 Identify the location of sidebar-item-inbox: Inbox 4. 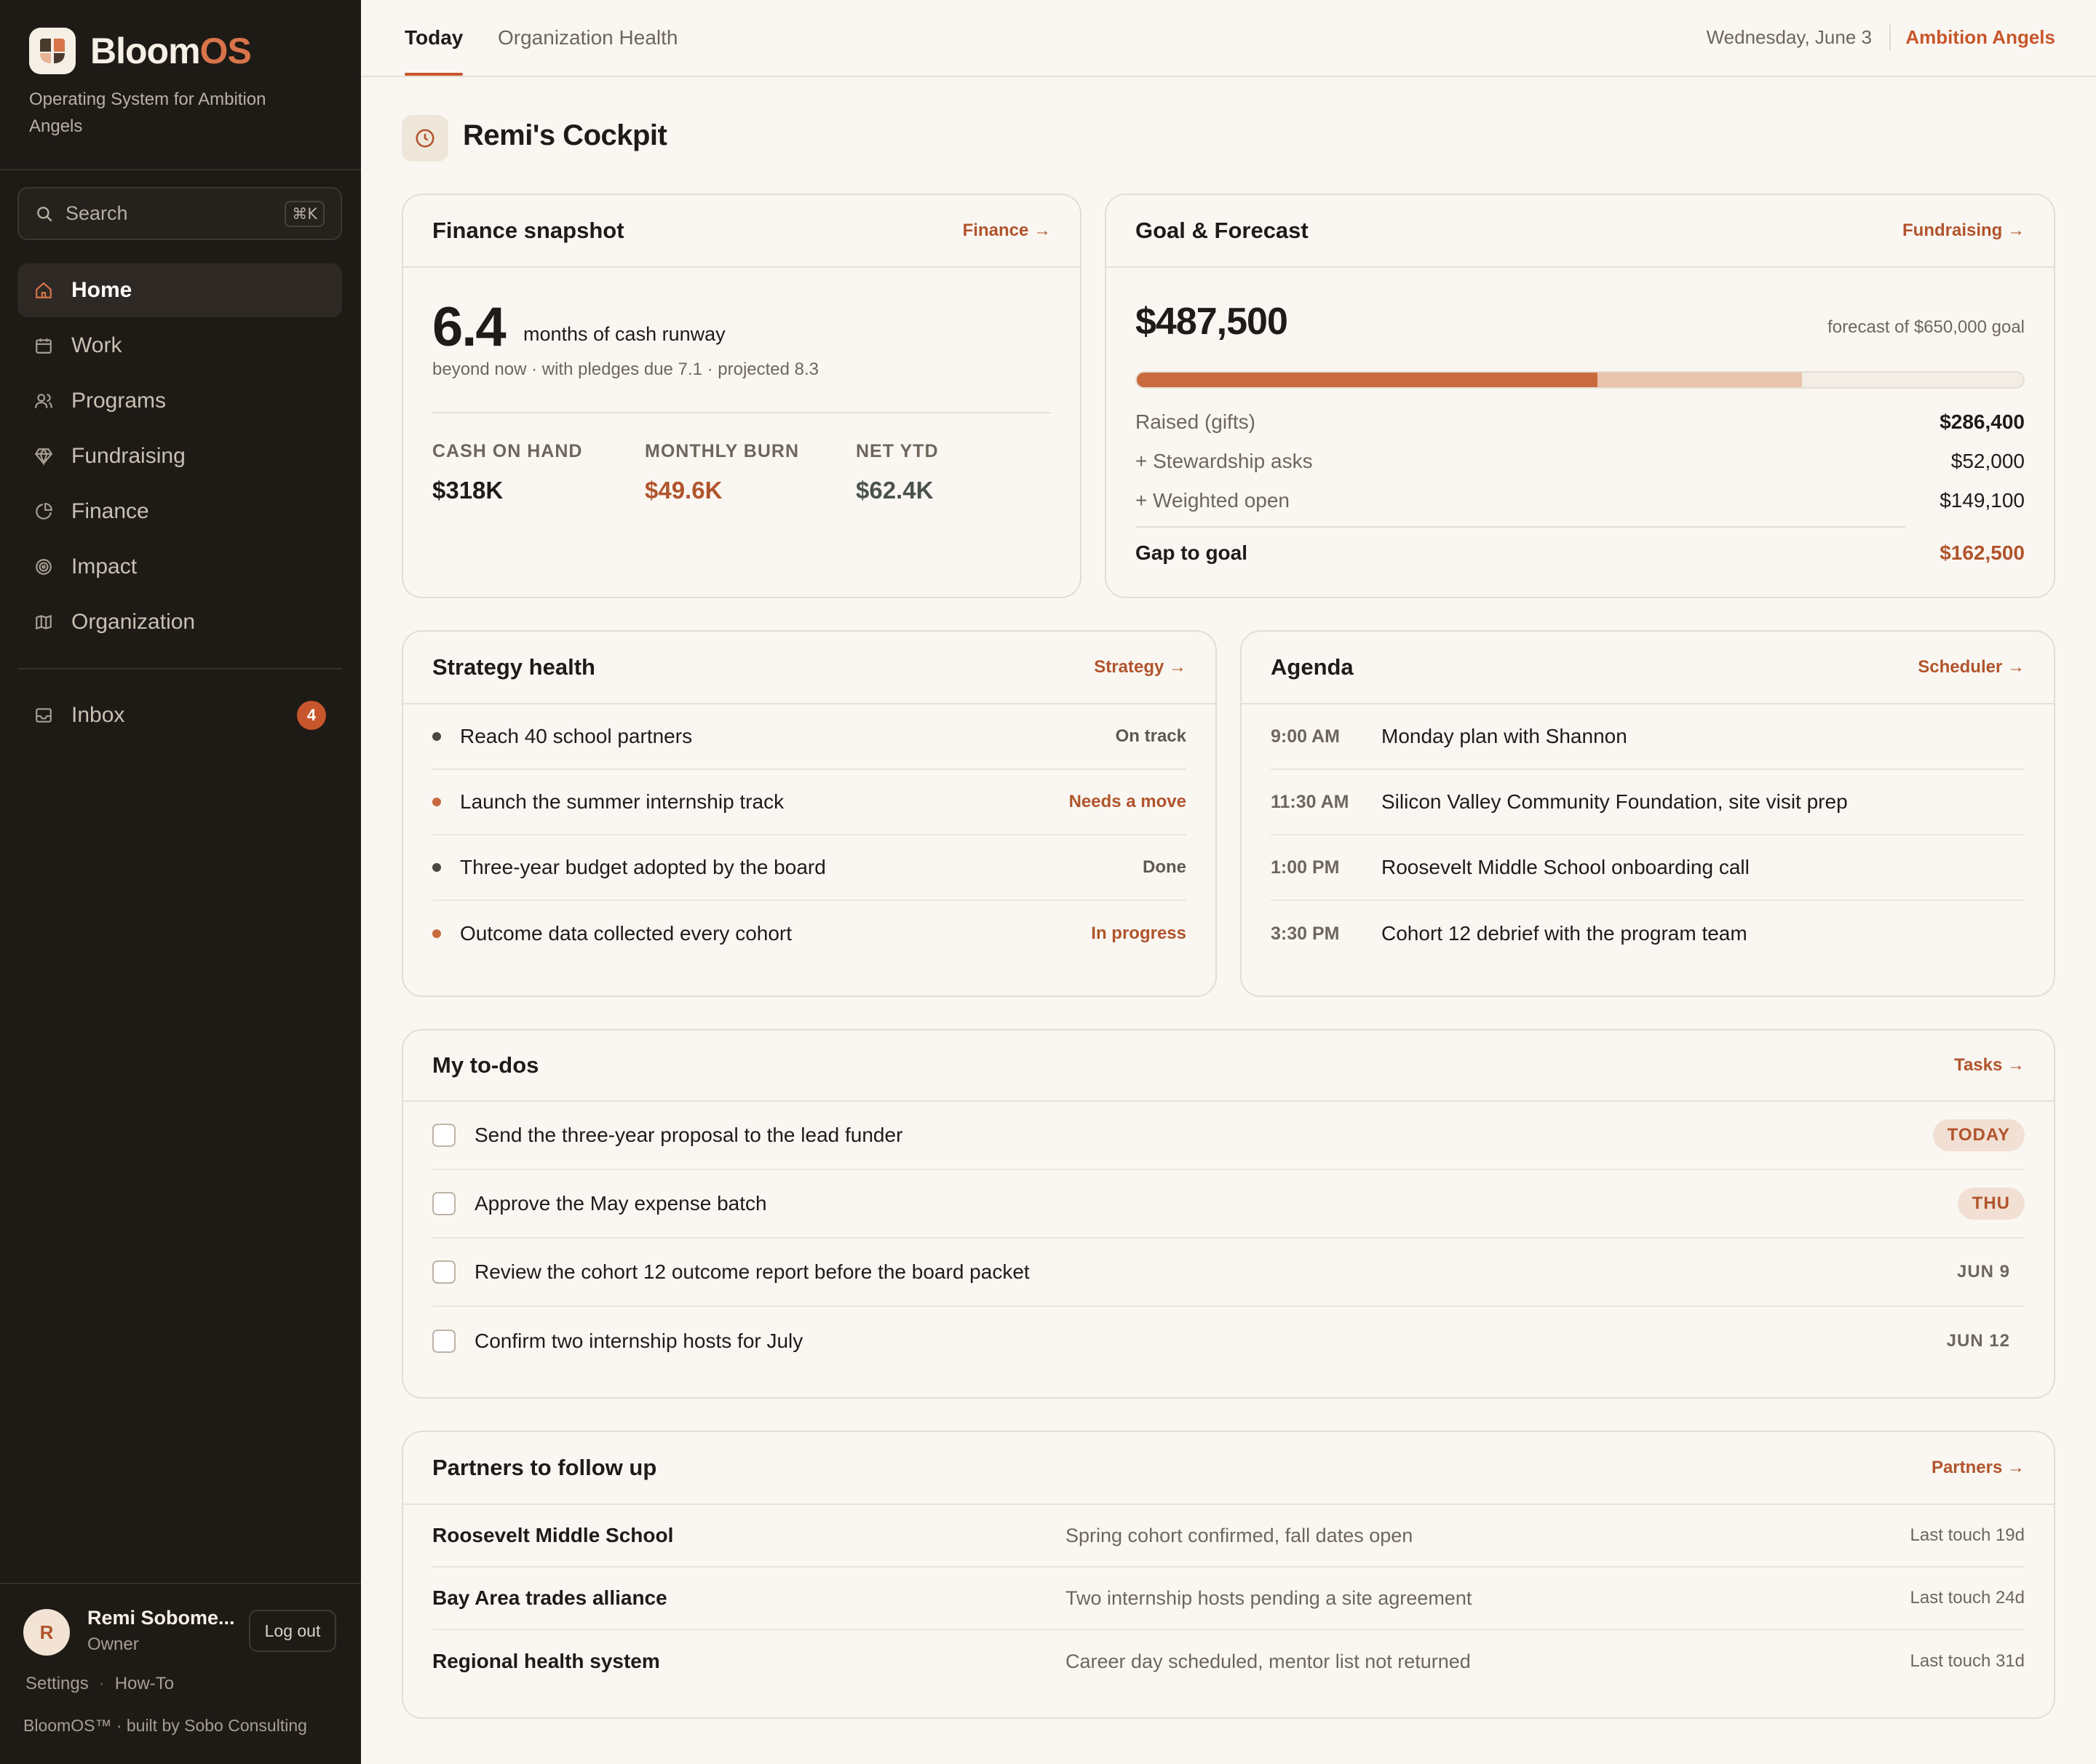
(179, 715).